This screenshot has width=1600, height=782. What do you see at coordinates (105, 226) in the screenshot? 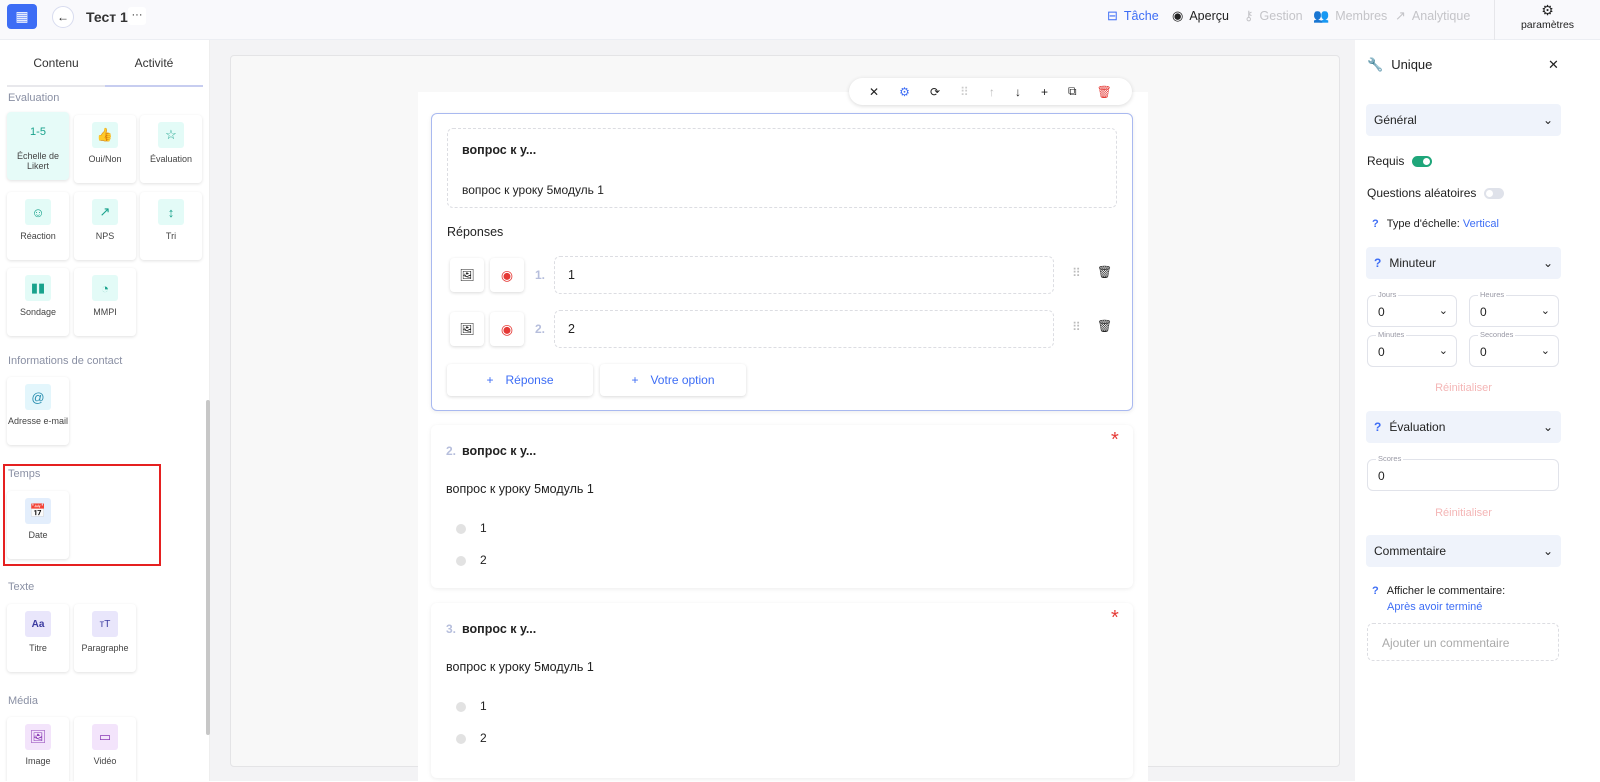
I see `tile-nps: ↗ NPS` at bounding box center [105, 226].